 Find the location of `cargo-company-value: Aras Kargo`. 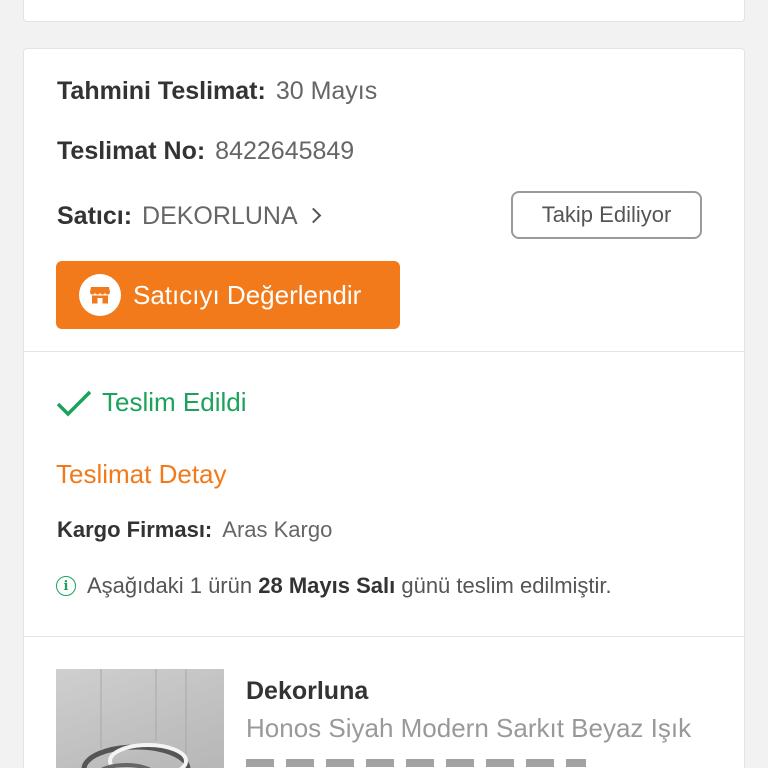

cargo-company-value: Aras Kargo is located at coordinates (277, 529).